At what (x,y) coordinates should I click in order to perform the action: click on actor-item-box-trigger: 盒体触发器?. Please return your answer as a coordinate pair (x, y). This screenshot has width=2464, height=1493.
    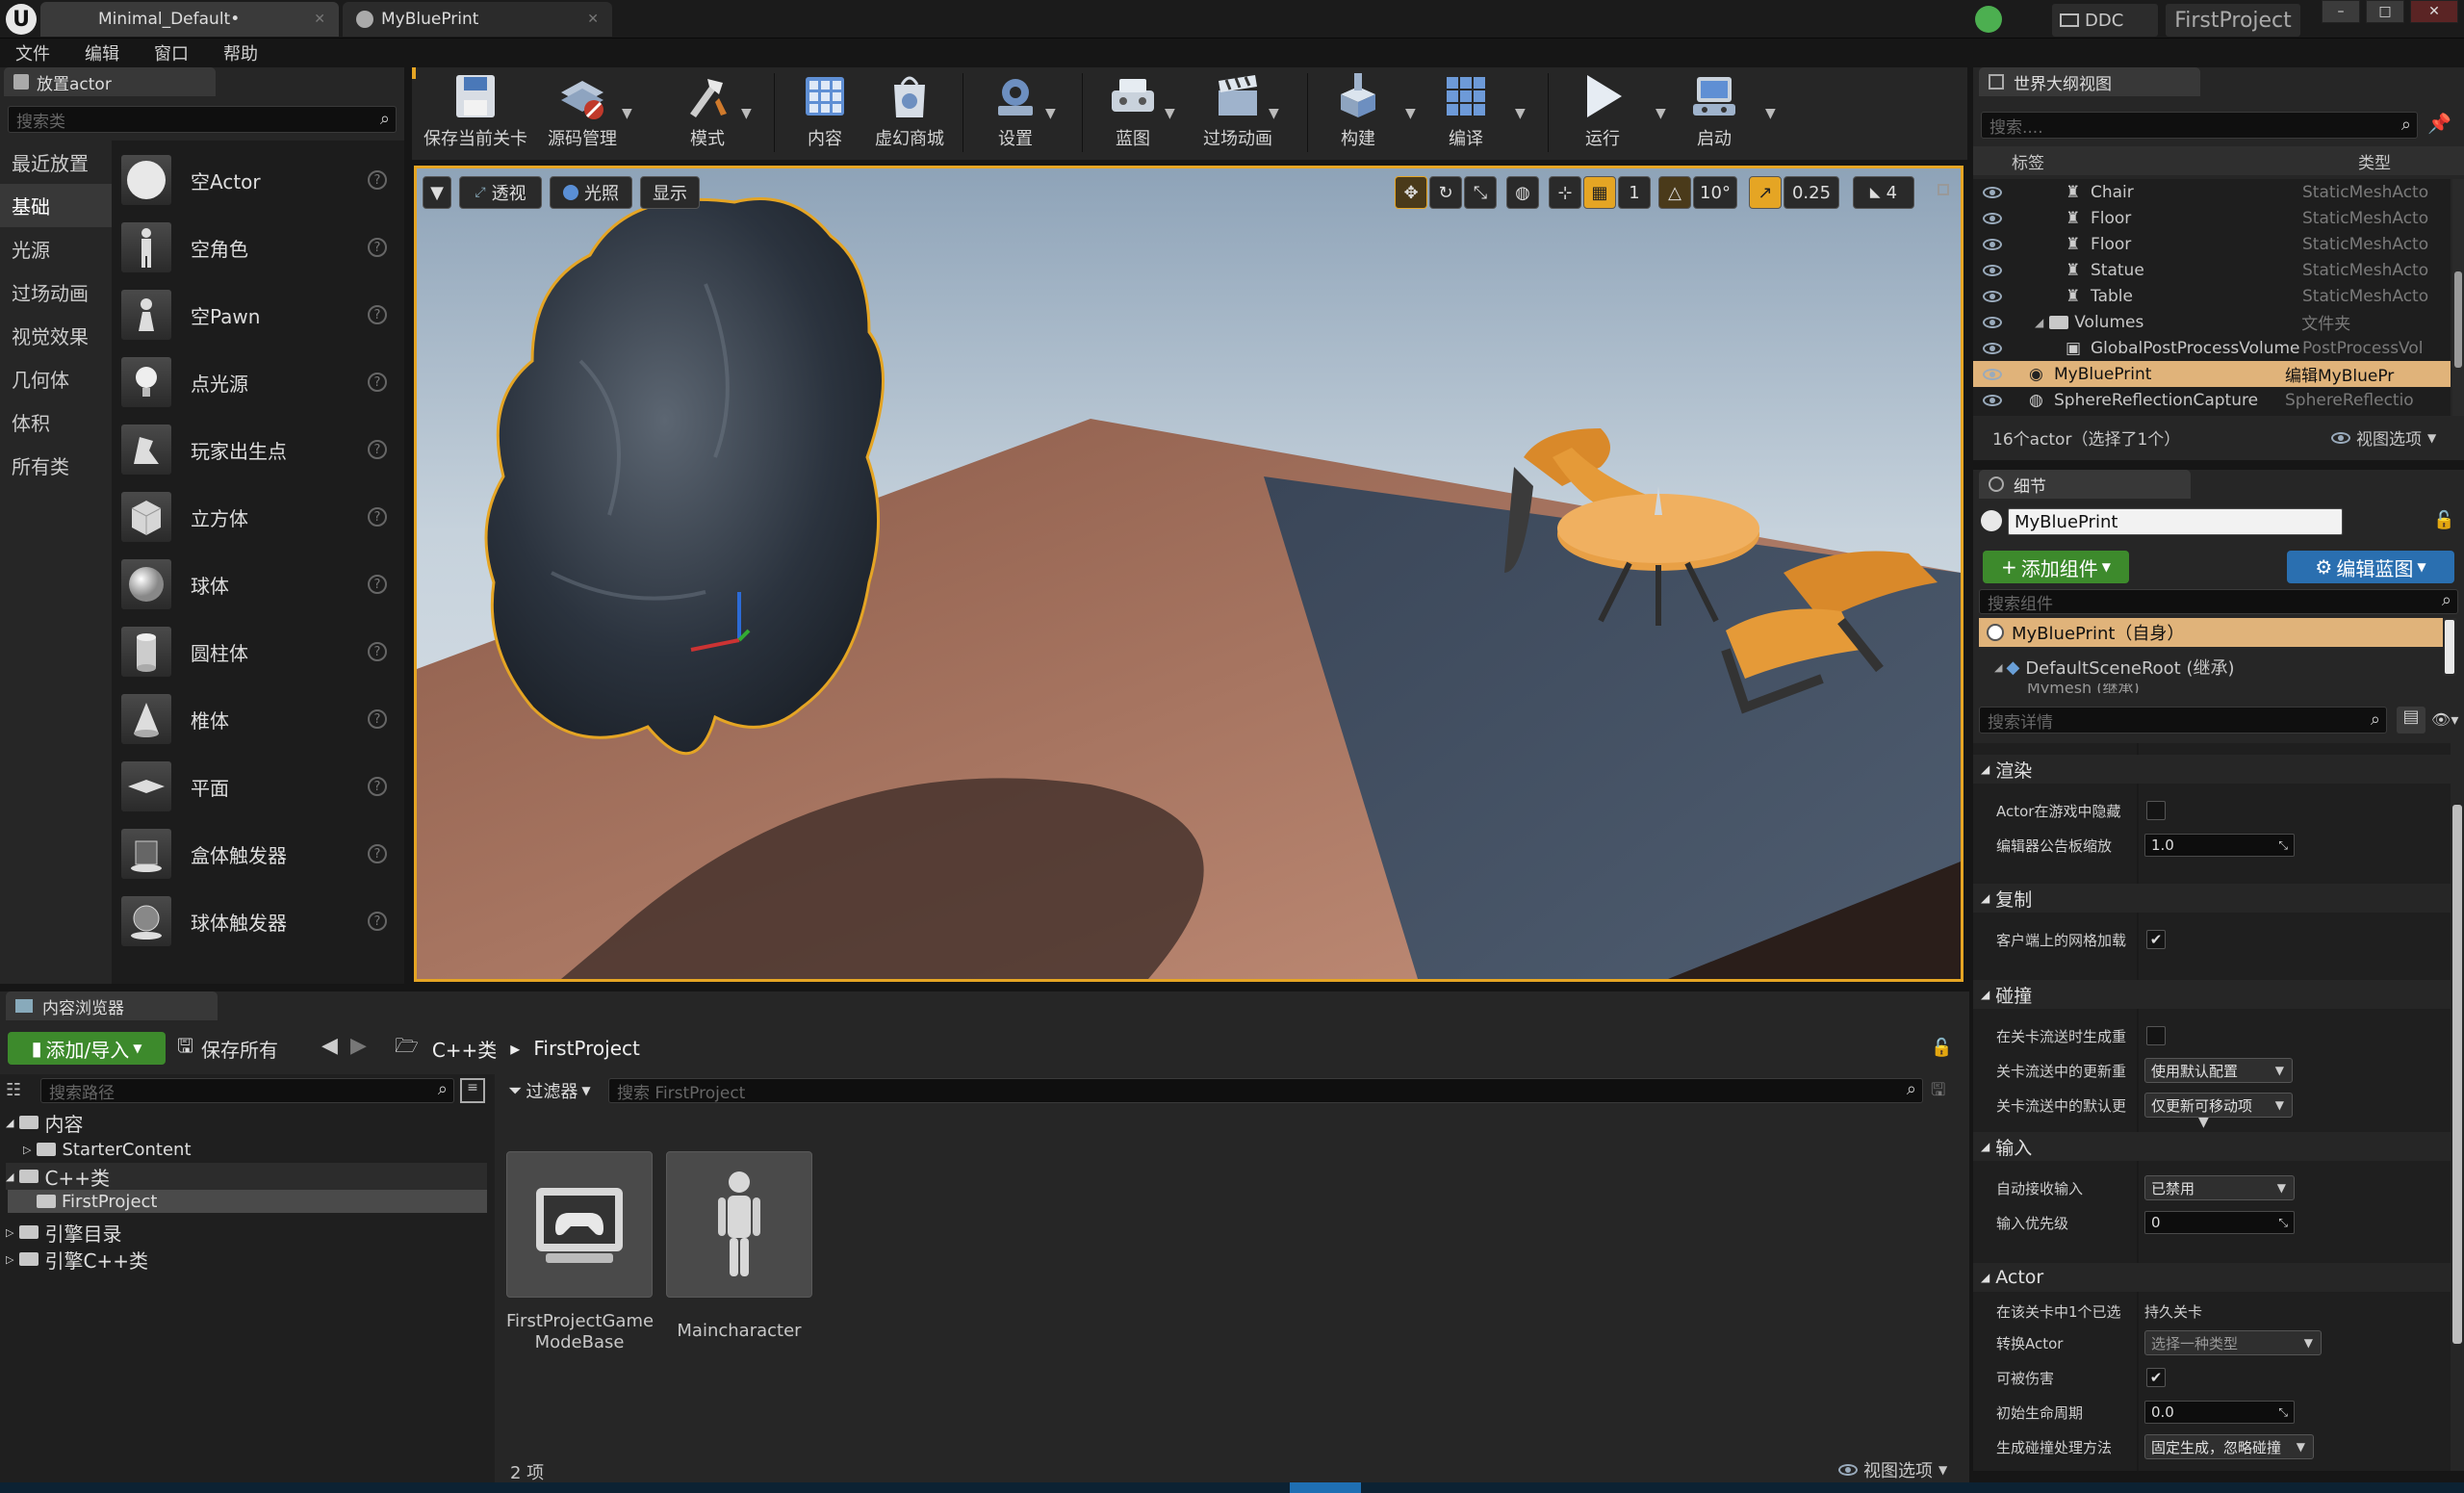
    Looking at the image, I should click on (256, 854).